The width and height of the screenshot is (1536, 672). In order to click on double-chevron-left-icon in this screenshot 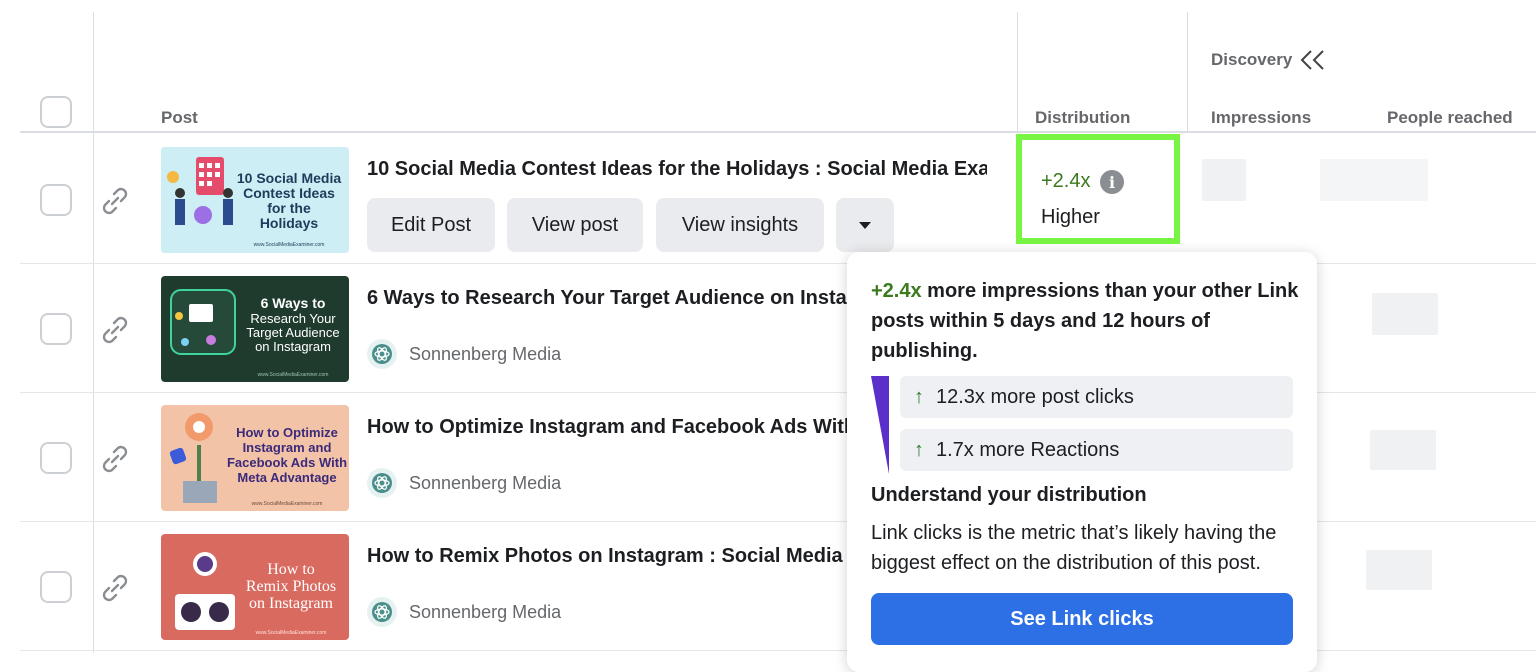, I will do `click(1313, 60)`.